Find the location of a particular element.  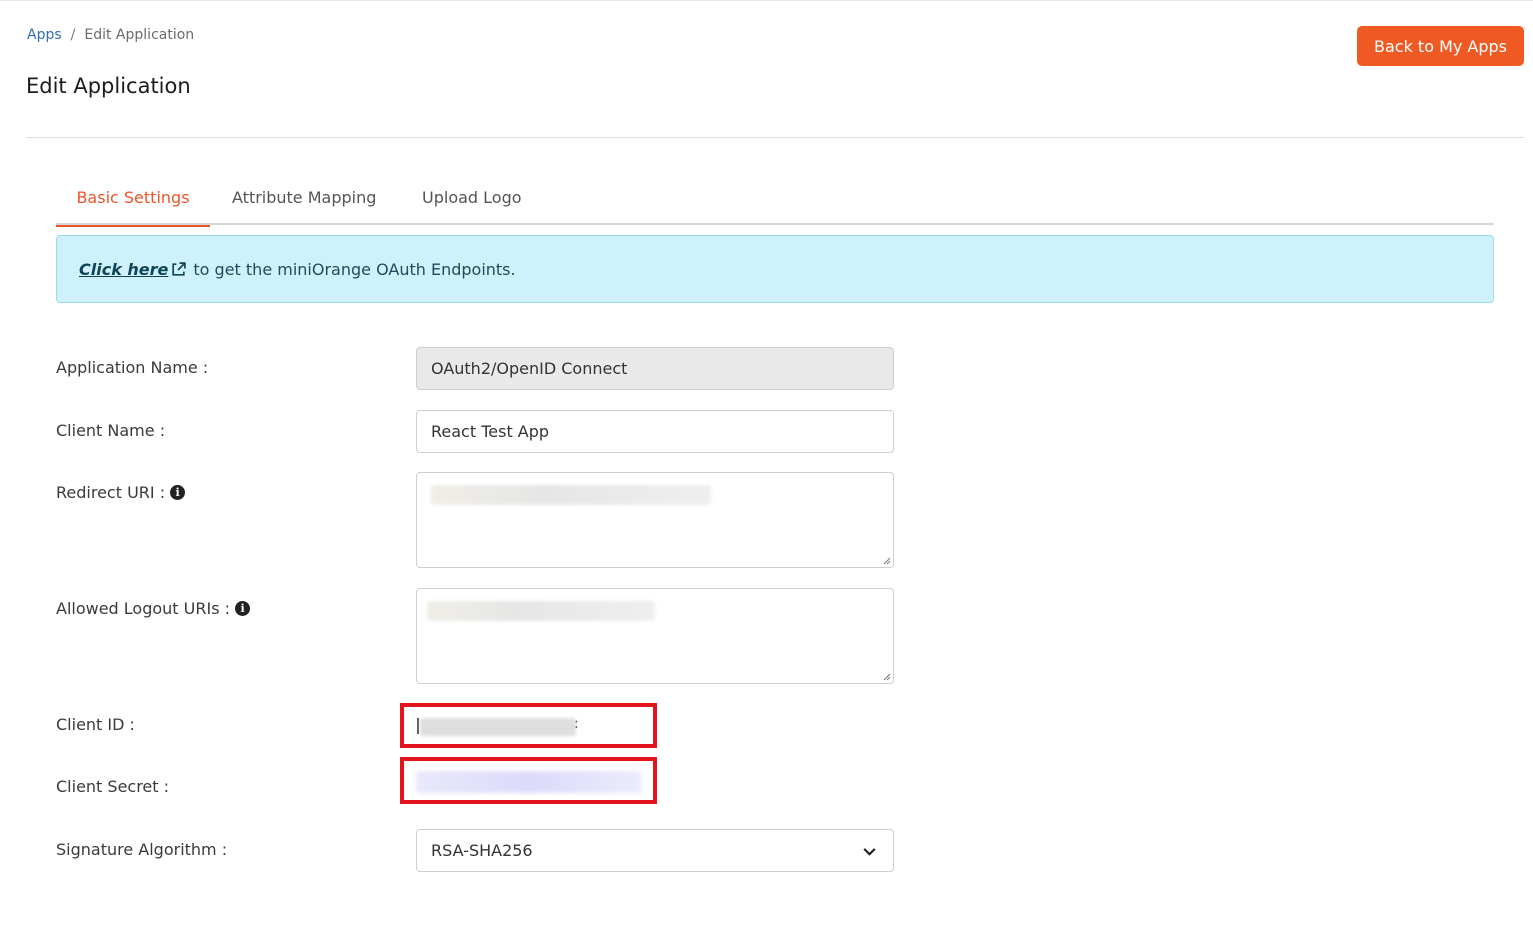

client-id-cursor is located at coordinates (418, 726).